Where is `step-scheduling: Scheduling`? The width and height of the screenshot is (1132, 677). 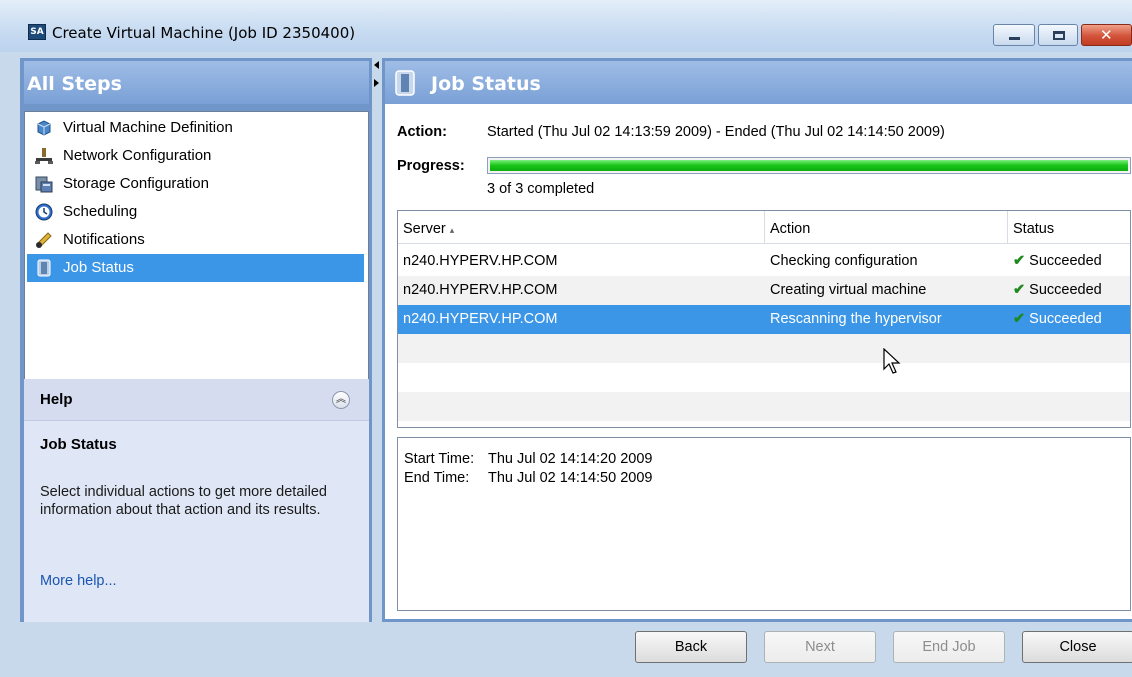
step-scheduling: Scheduling is located at coordinates (195, 212).